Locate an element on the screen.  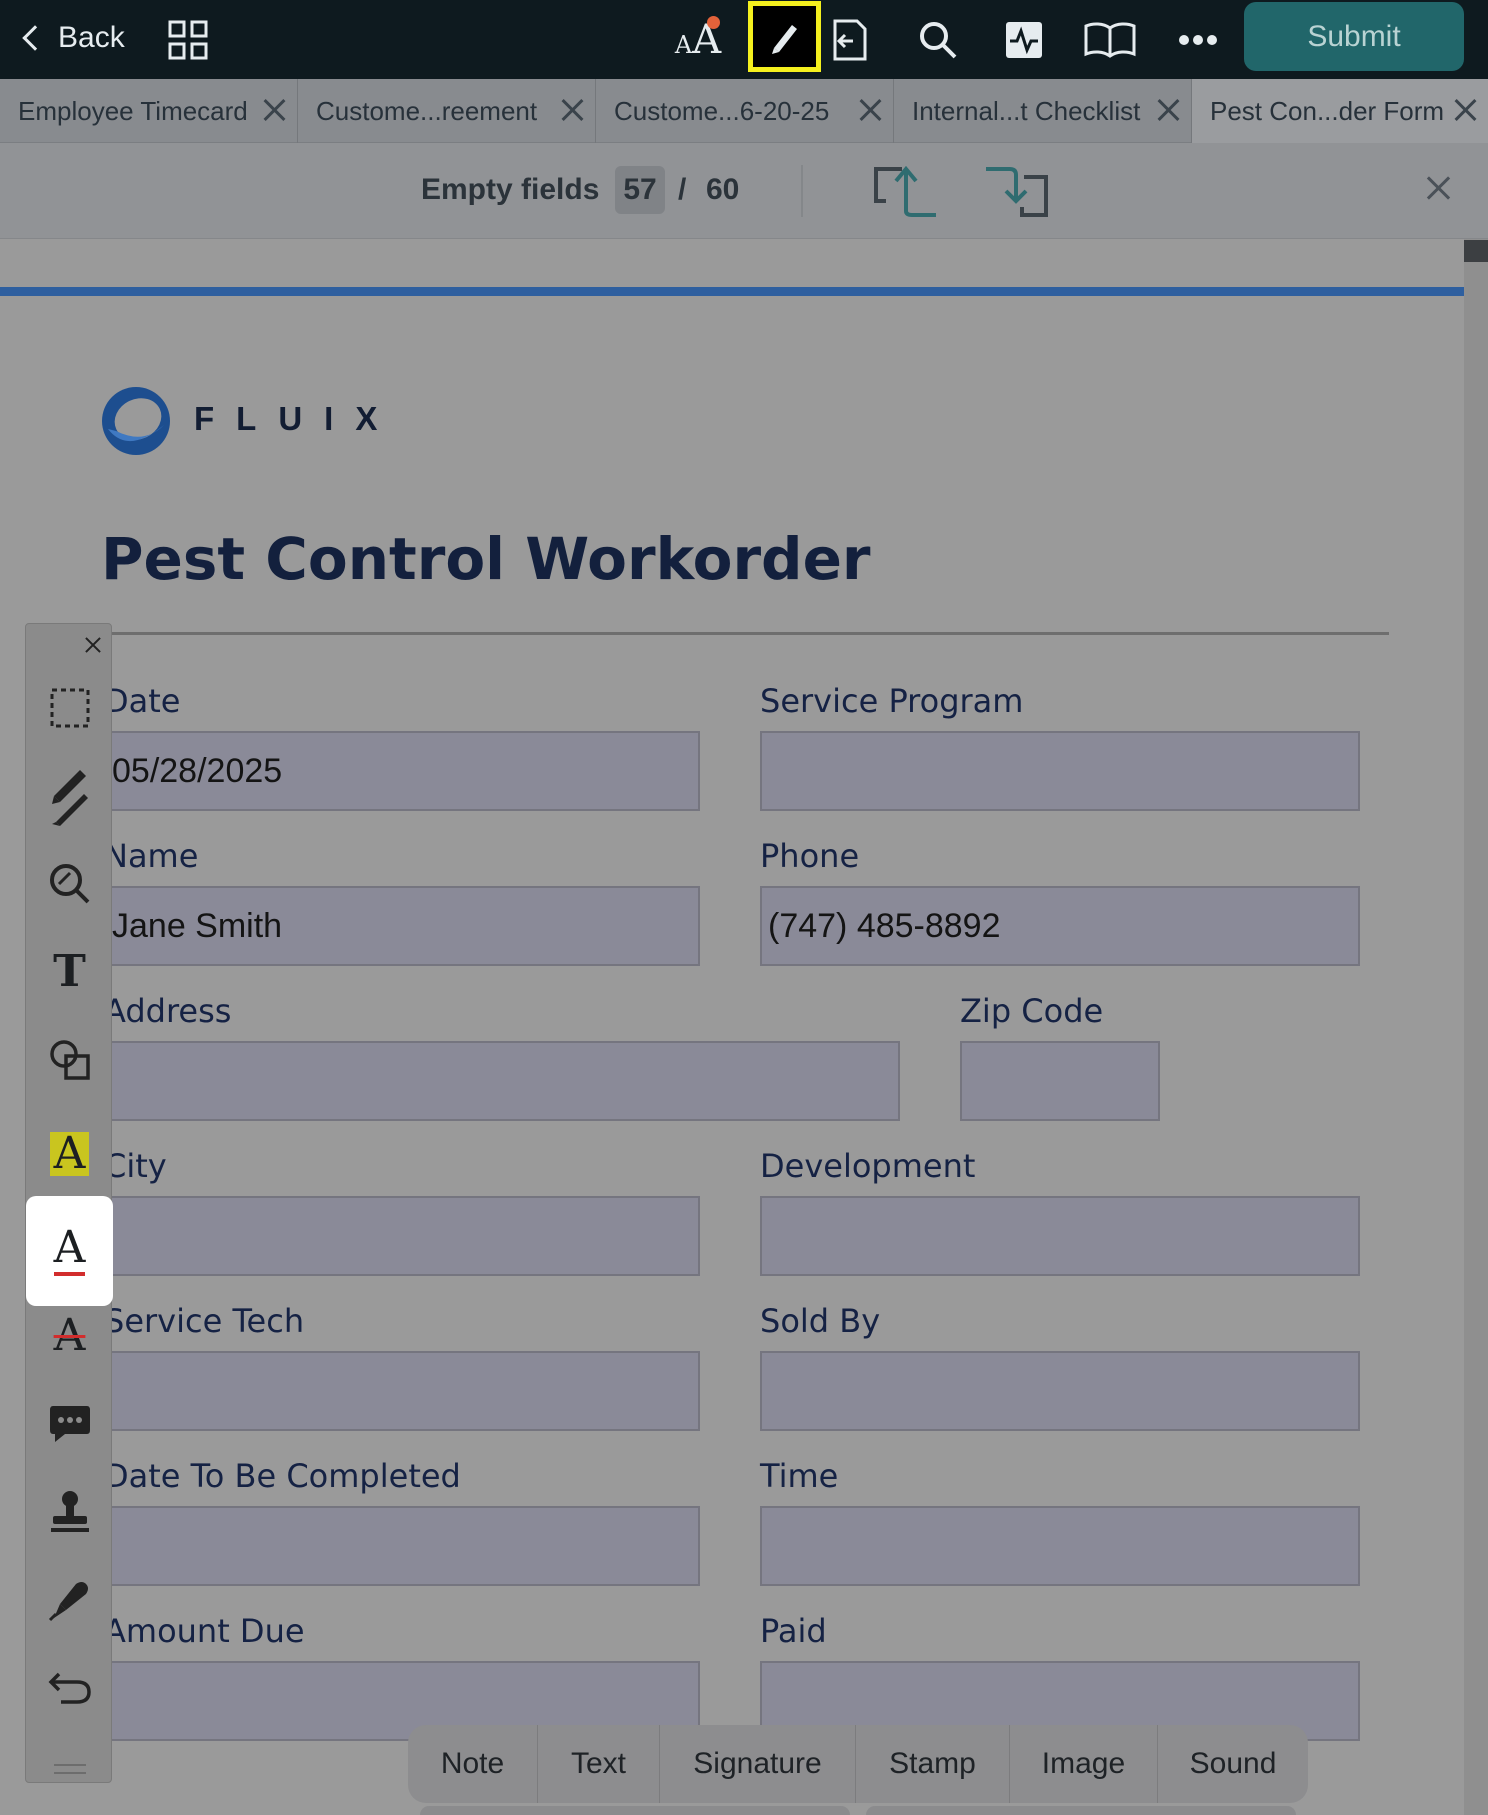
next-field-button is located at coordinates (1017, 191).